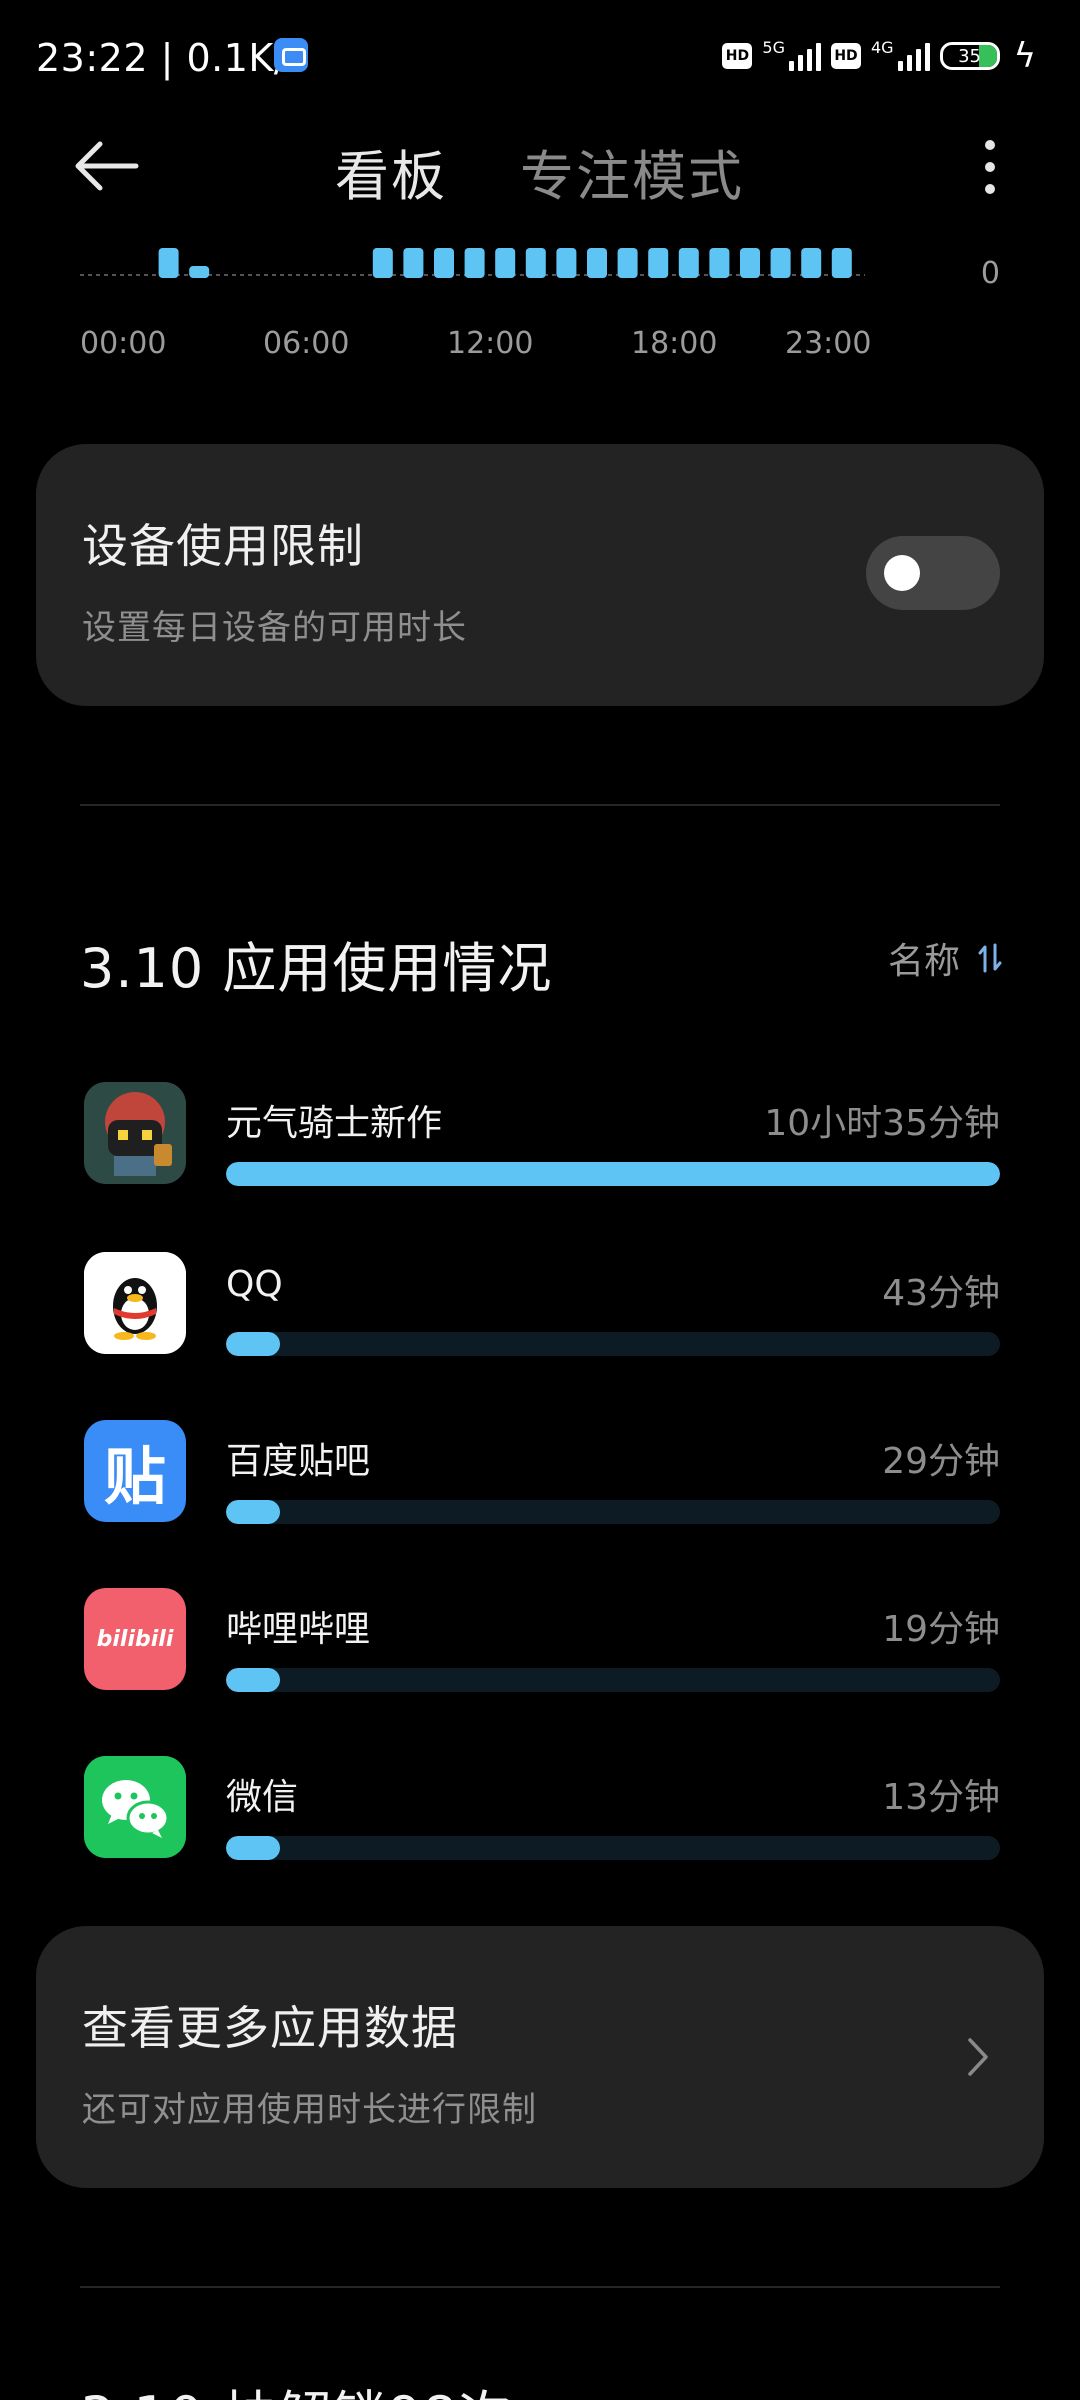 The width and height of the screenshot is (1080, 2400). What do you see at coordinates (540, 60) in the screenshot?
I see `status-bar: 23:22 | 0.1K/s HD 5G HD 4G 35 ϟ` at bounding box center [540, 60].